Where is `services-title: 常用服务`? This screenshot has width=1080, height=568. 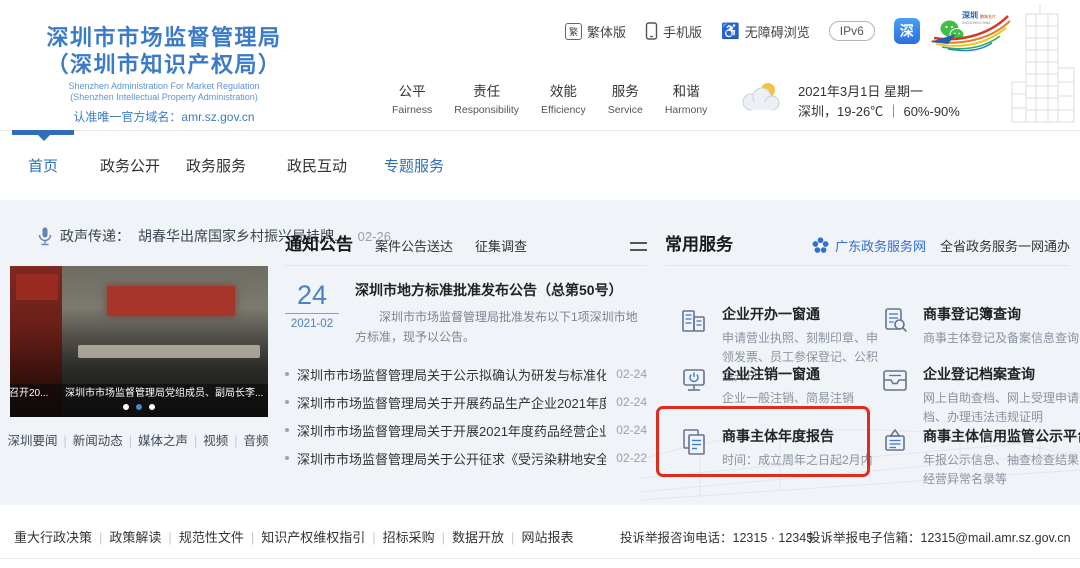 services-title: 常用服务 is located at coordinates (699, 244).